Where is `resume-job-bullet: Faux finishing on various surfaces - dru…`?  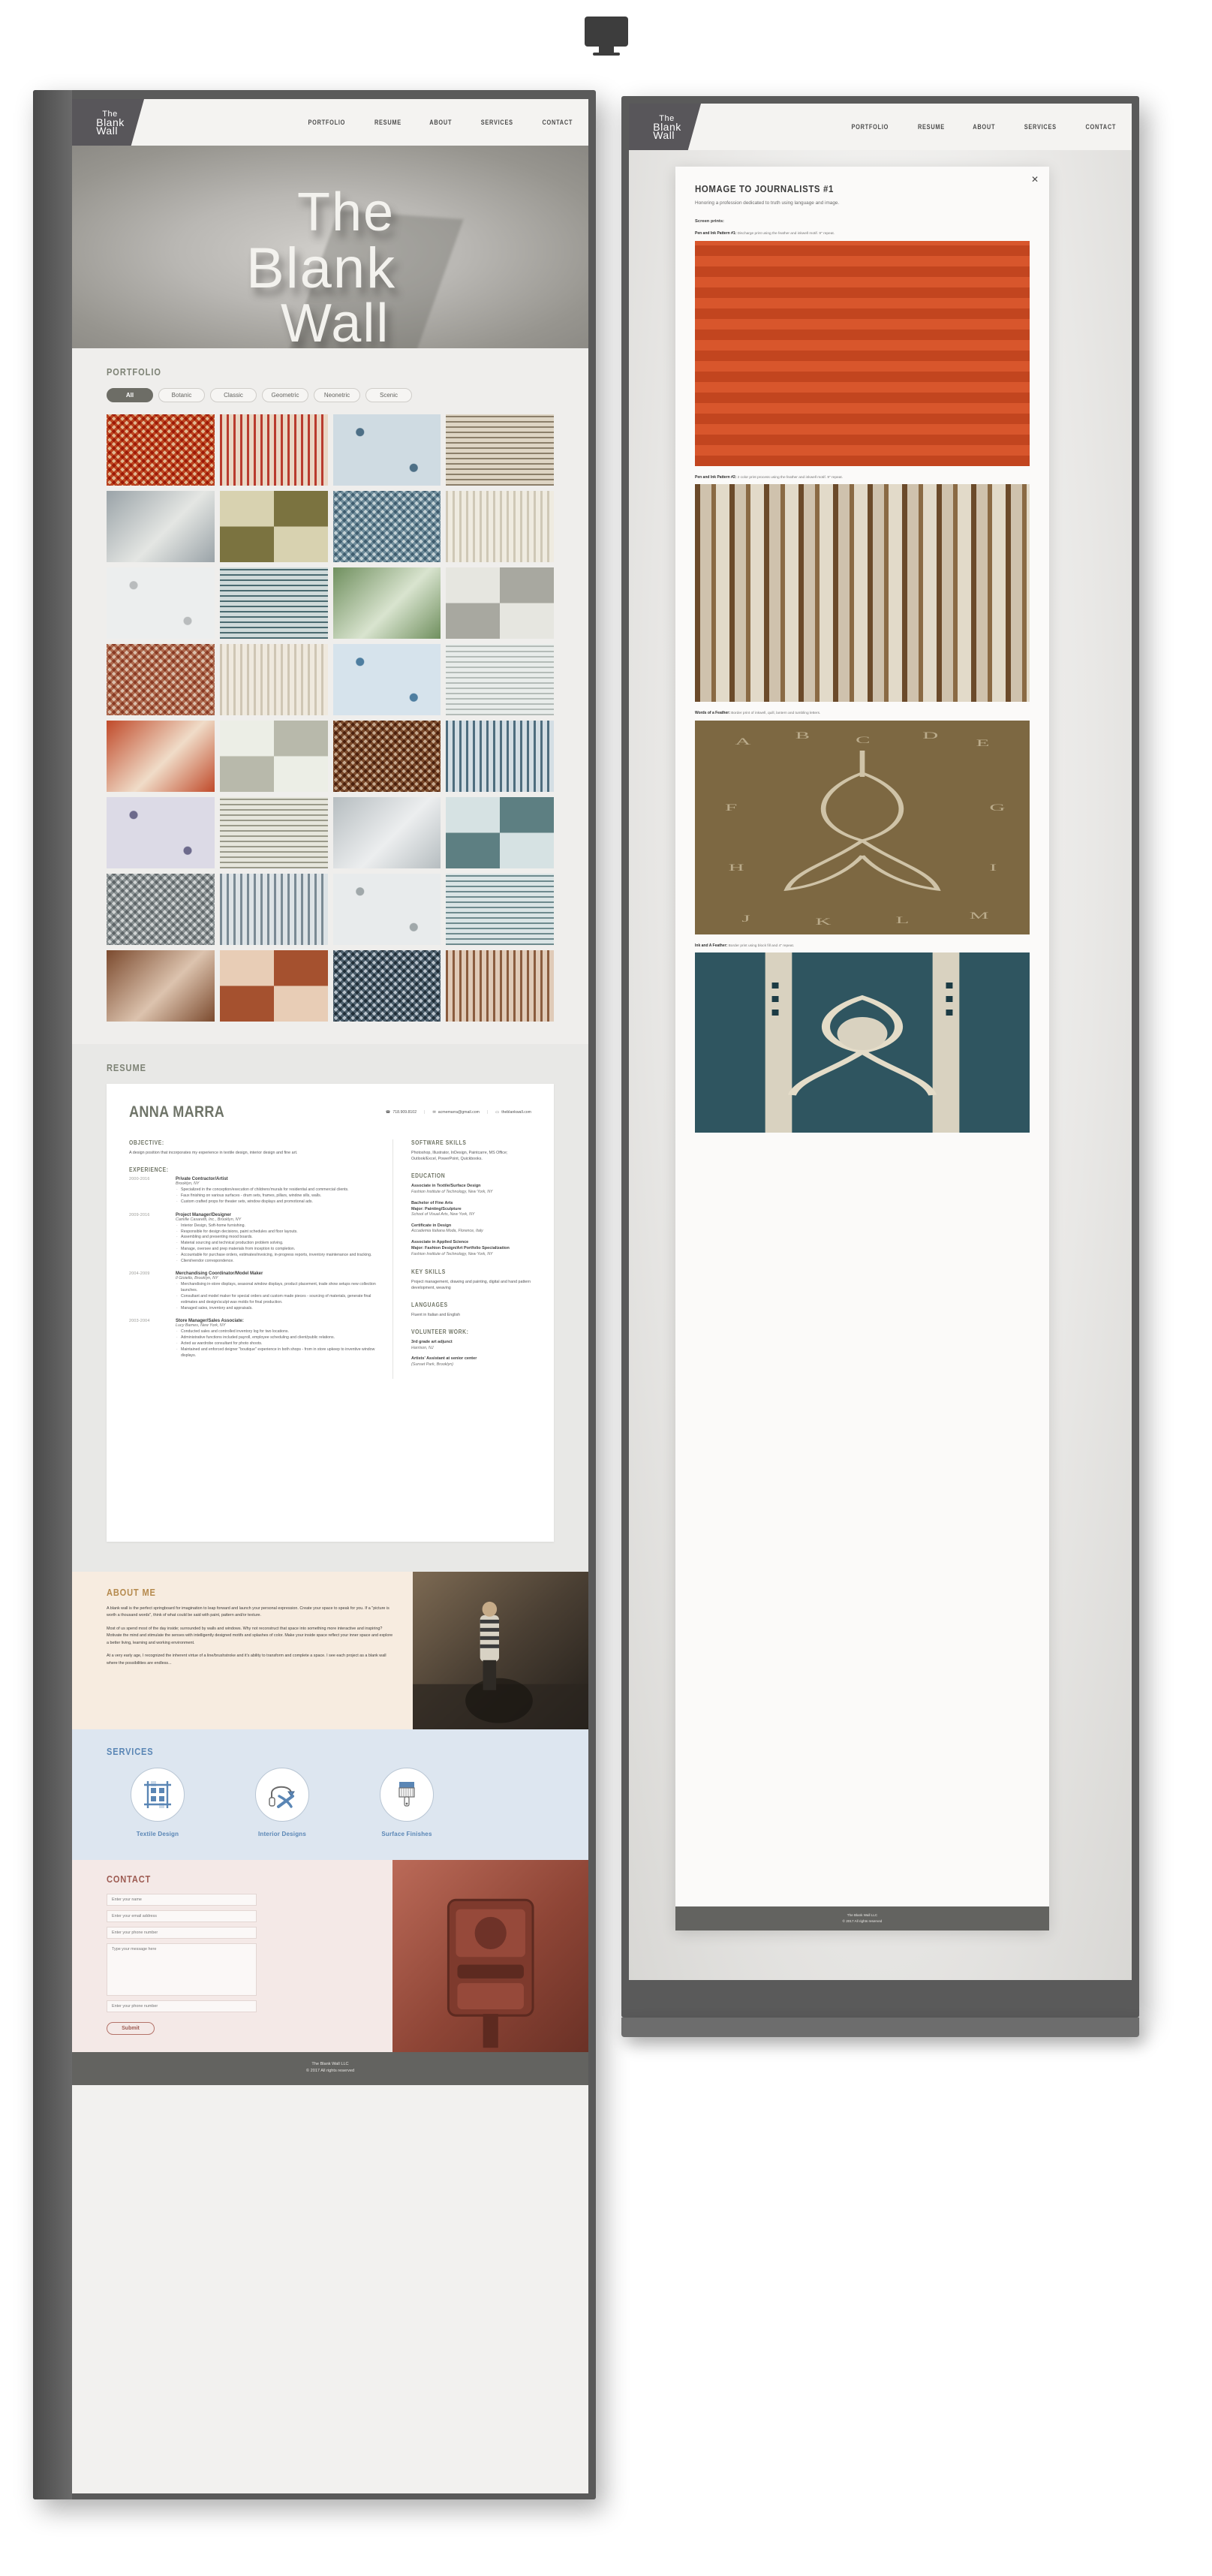 resume-job-bullet: Faux finishing on various surfaces - dru… is located at coordinates (277, 1196).